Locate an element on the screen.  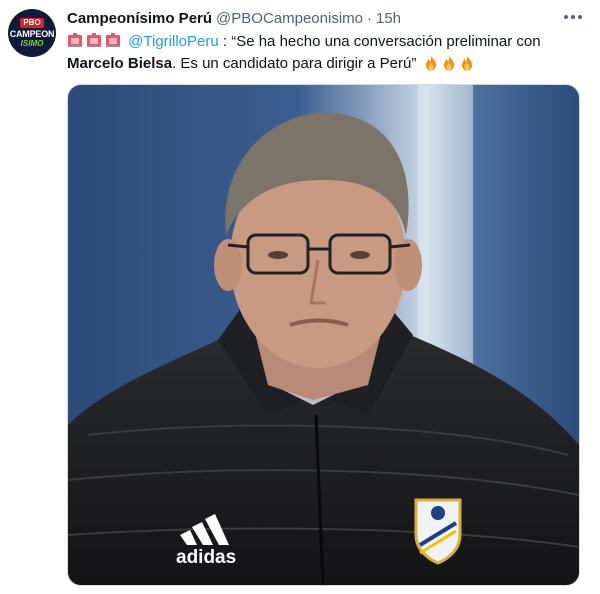
account-handle: @PBOCampeonisimo is located at coordinates (289, 18).